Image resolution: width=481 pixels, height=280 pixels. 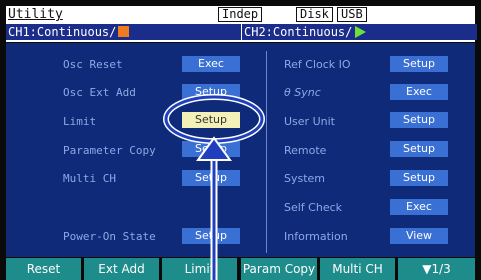 I want to click on disk-badge: Disk, so click(x=314, y=14).